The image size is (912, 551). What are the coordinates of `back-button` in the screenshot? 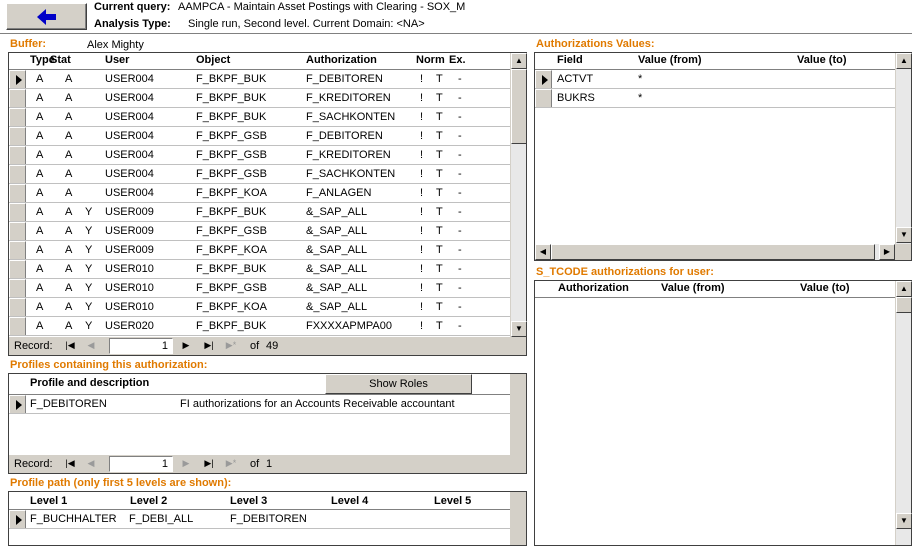 It's located at (46, 16).